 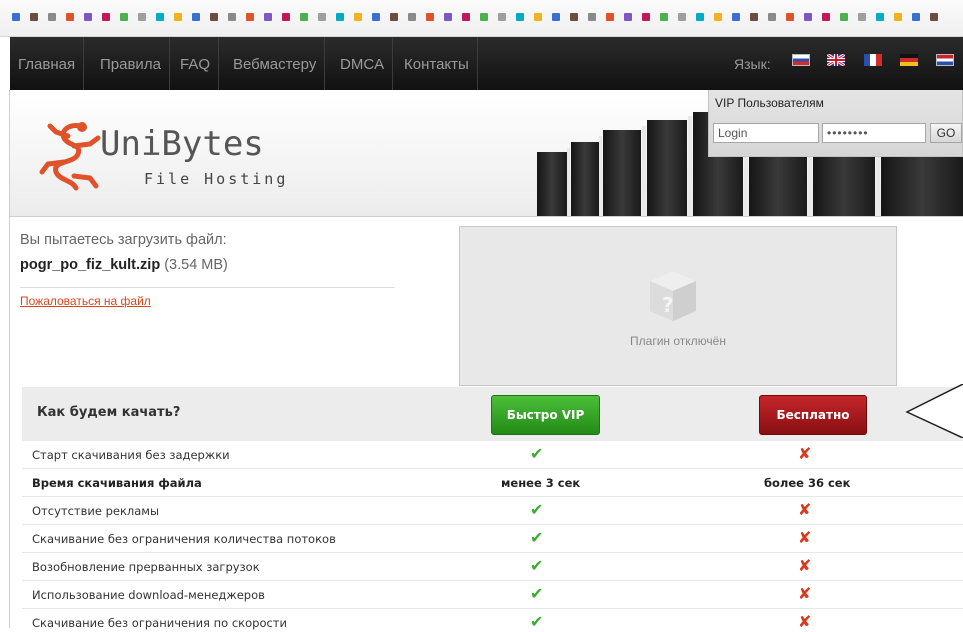 What do you see at coordinates (934, 411) in the screenshot?
I see `callout-pointer` at bounding box center [934, 411].